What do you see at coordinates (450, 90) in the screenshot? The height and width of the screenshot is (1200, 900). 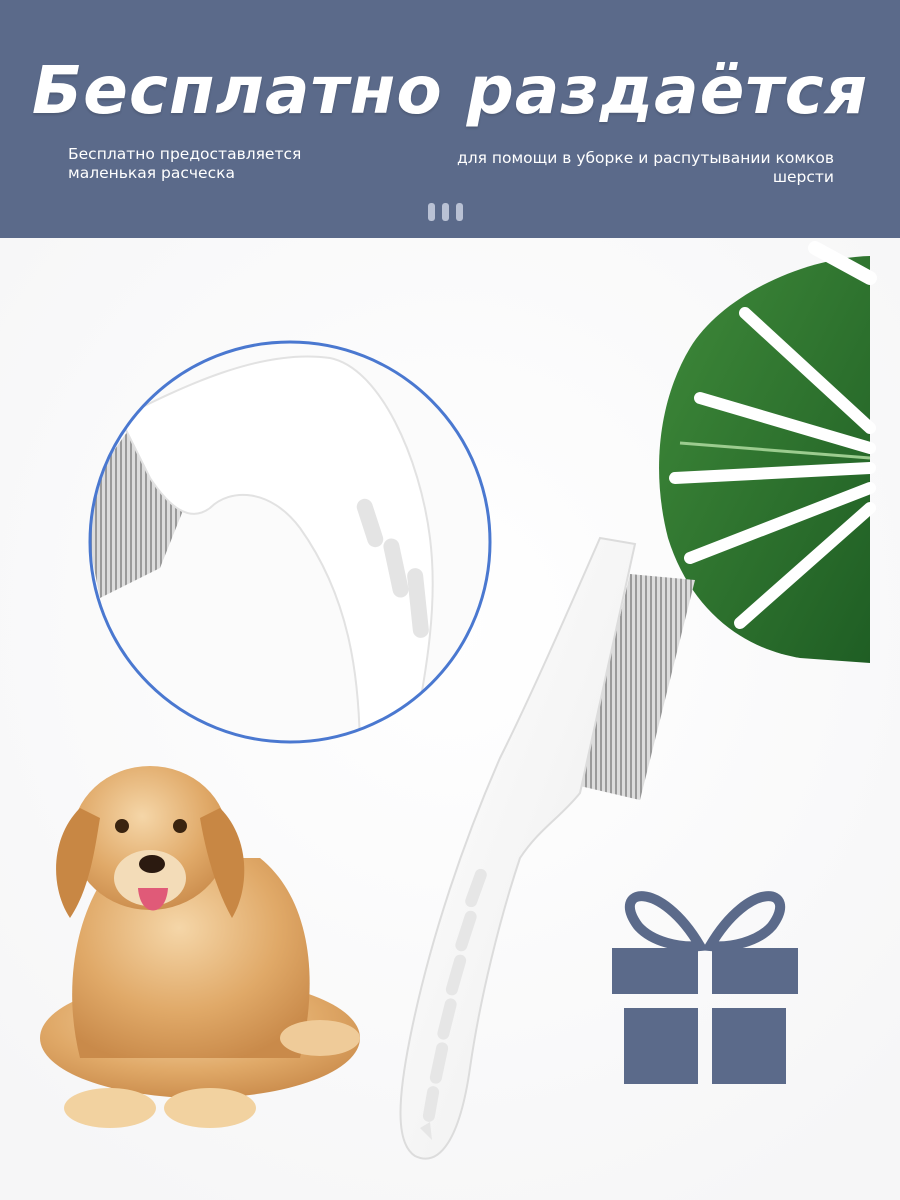 I see `headline: Бесплатно раздаётся` at bounding box center [450, 90].